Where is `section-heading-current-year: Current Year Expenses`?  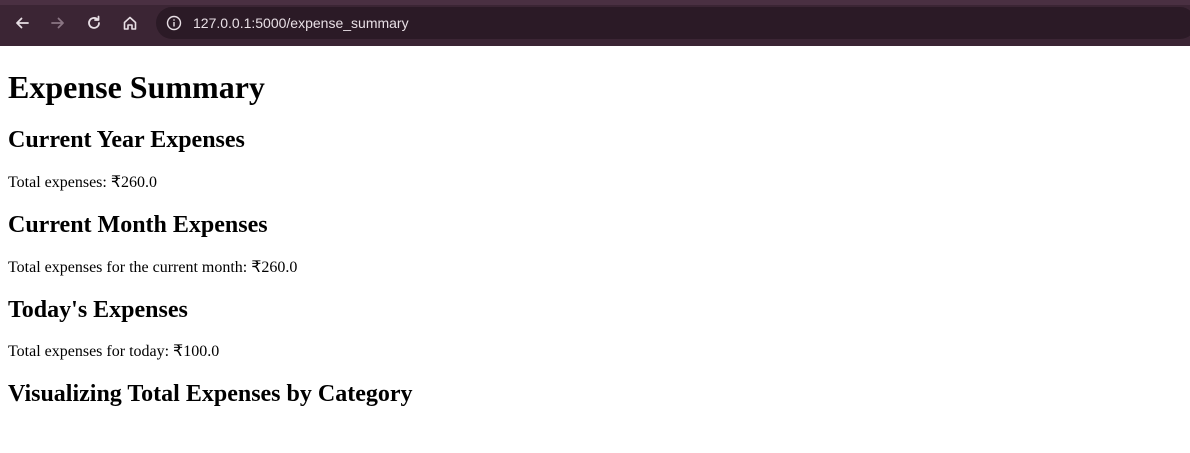 section-heading-current-year: Current Year Expenses is located at coordinates (126, 140).